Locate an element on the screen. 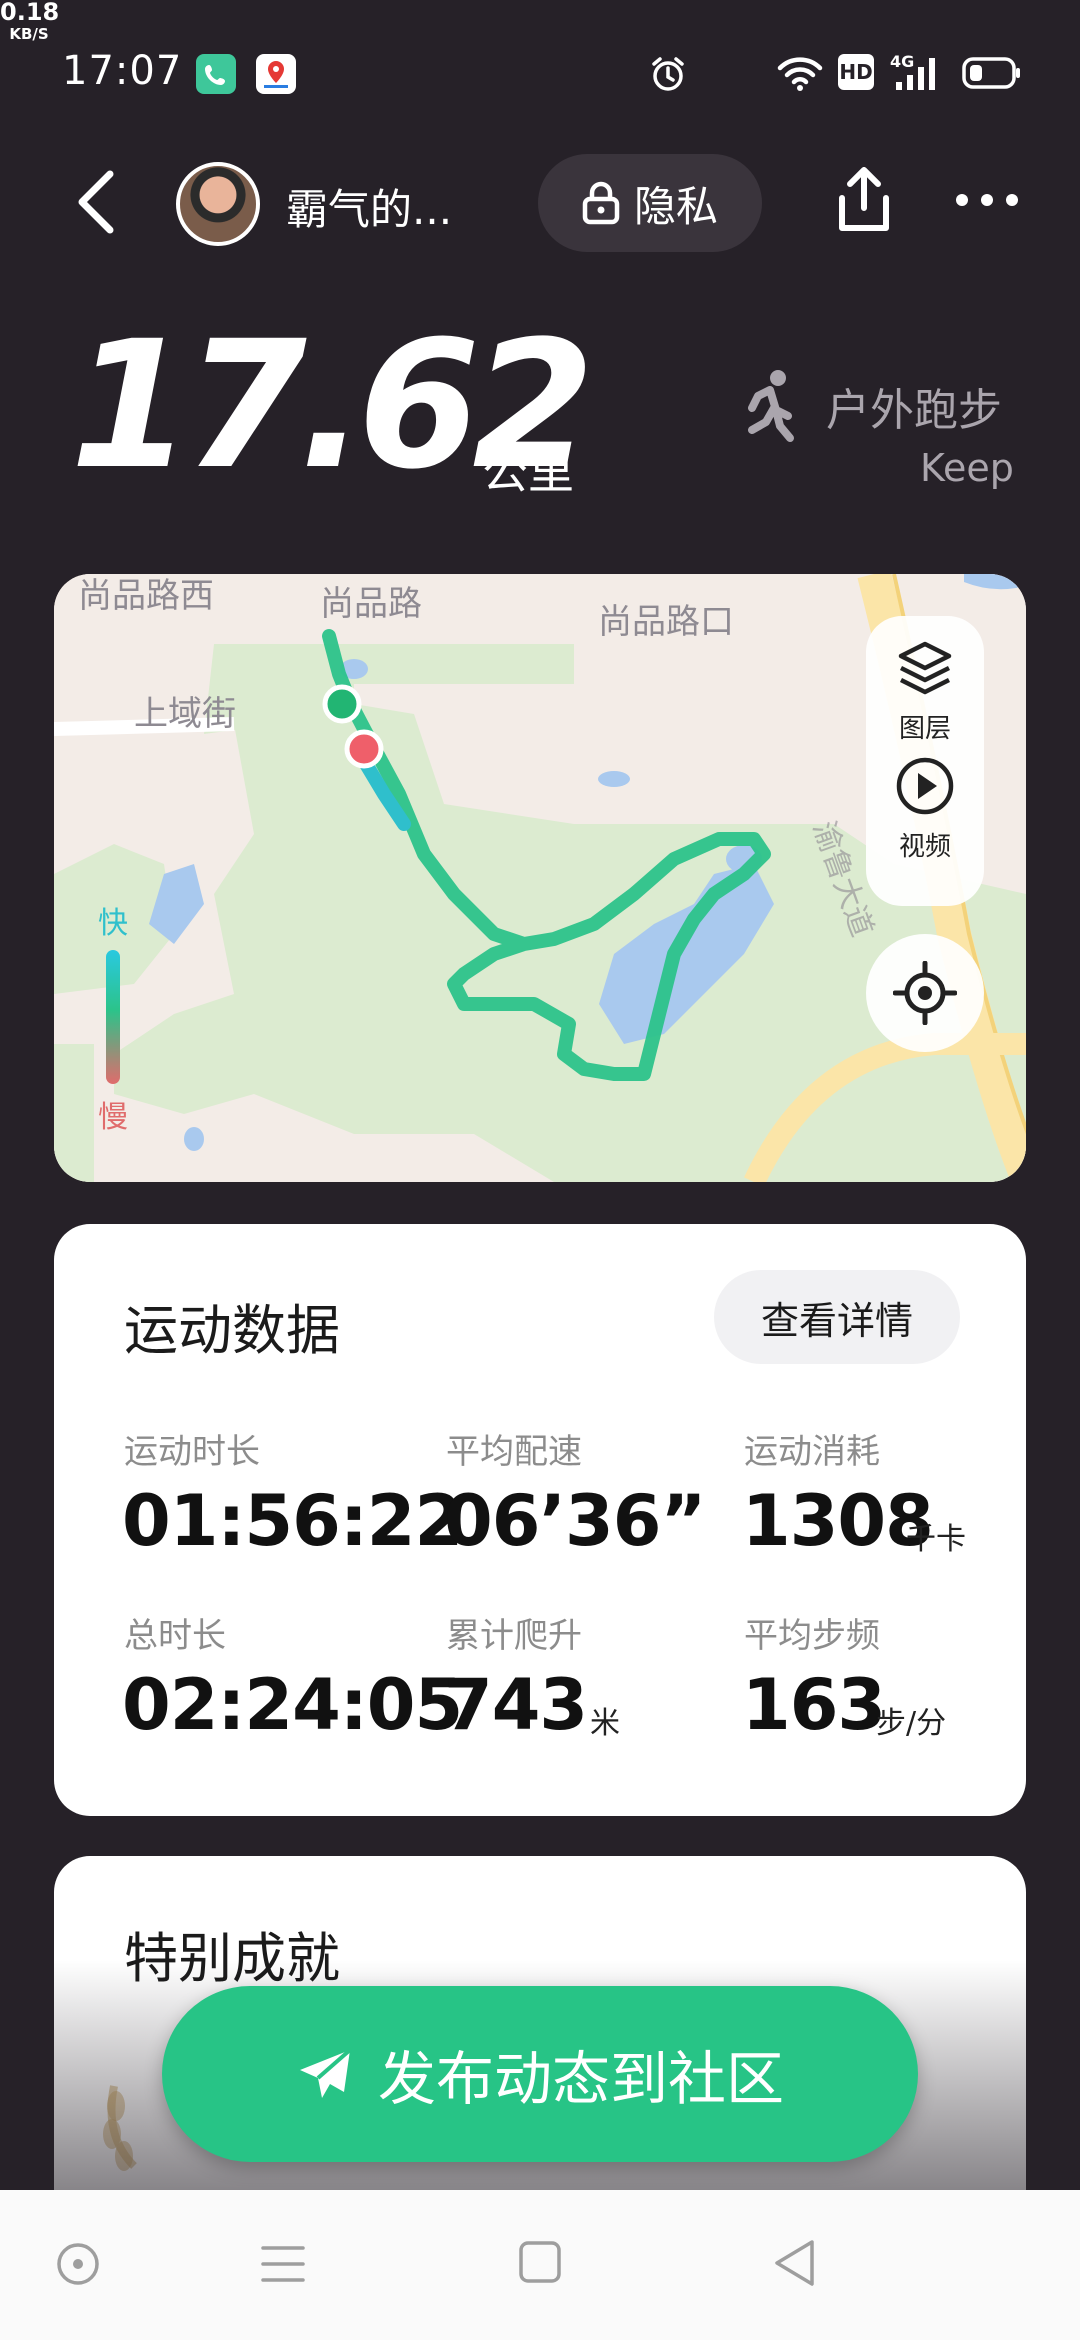 This screenshot has width=1080, height=2340. privacy-button: 隐私 is located at coordinates (650, 203).